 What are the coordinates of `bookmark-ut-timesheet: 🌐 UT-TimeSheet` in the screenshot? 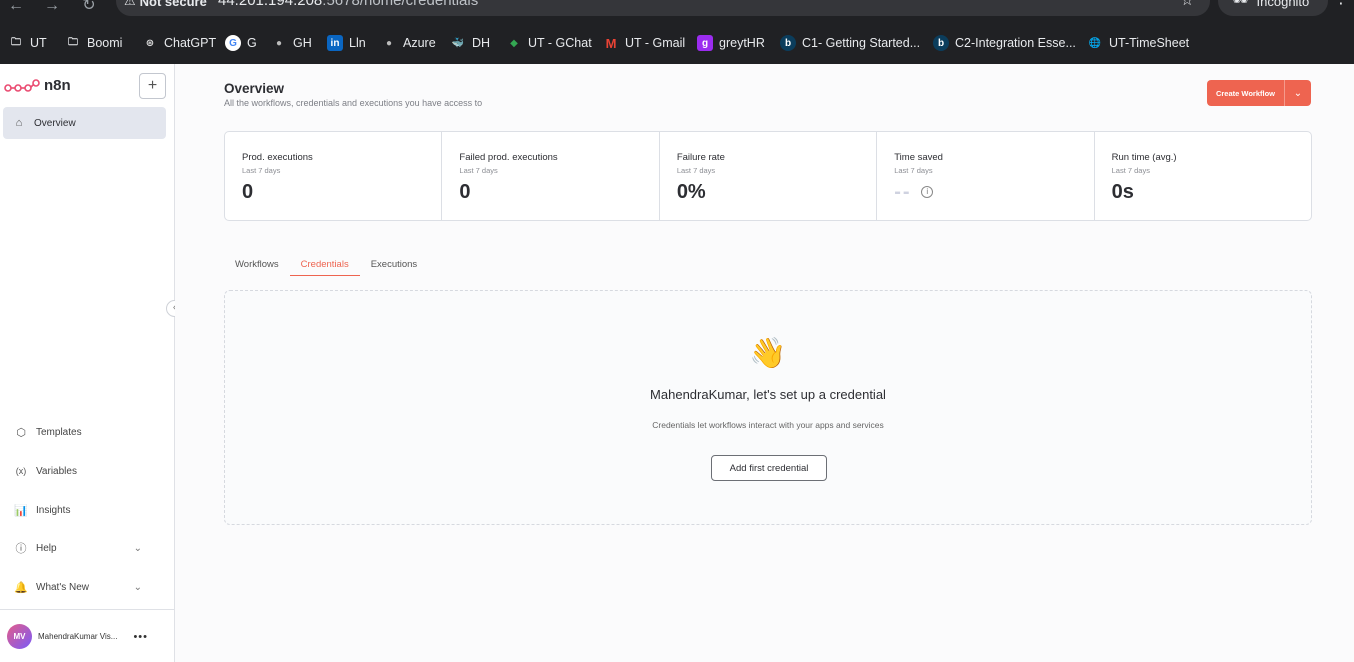 It's located at (1138, 43).